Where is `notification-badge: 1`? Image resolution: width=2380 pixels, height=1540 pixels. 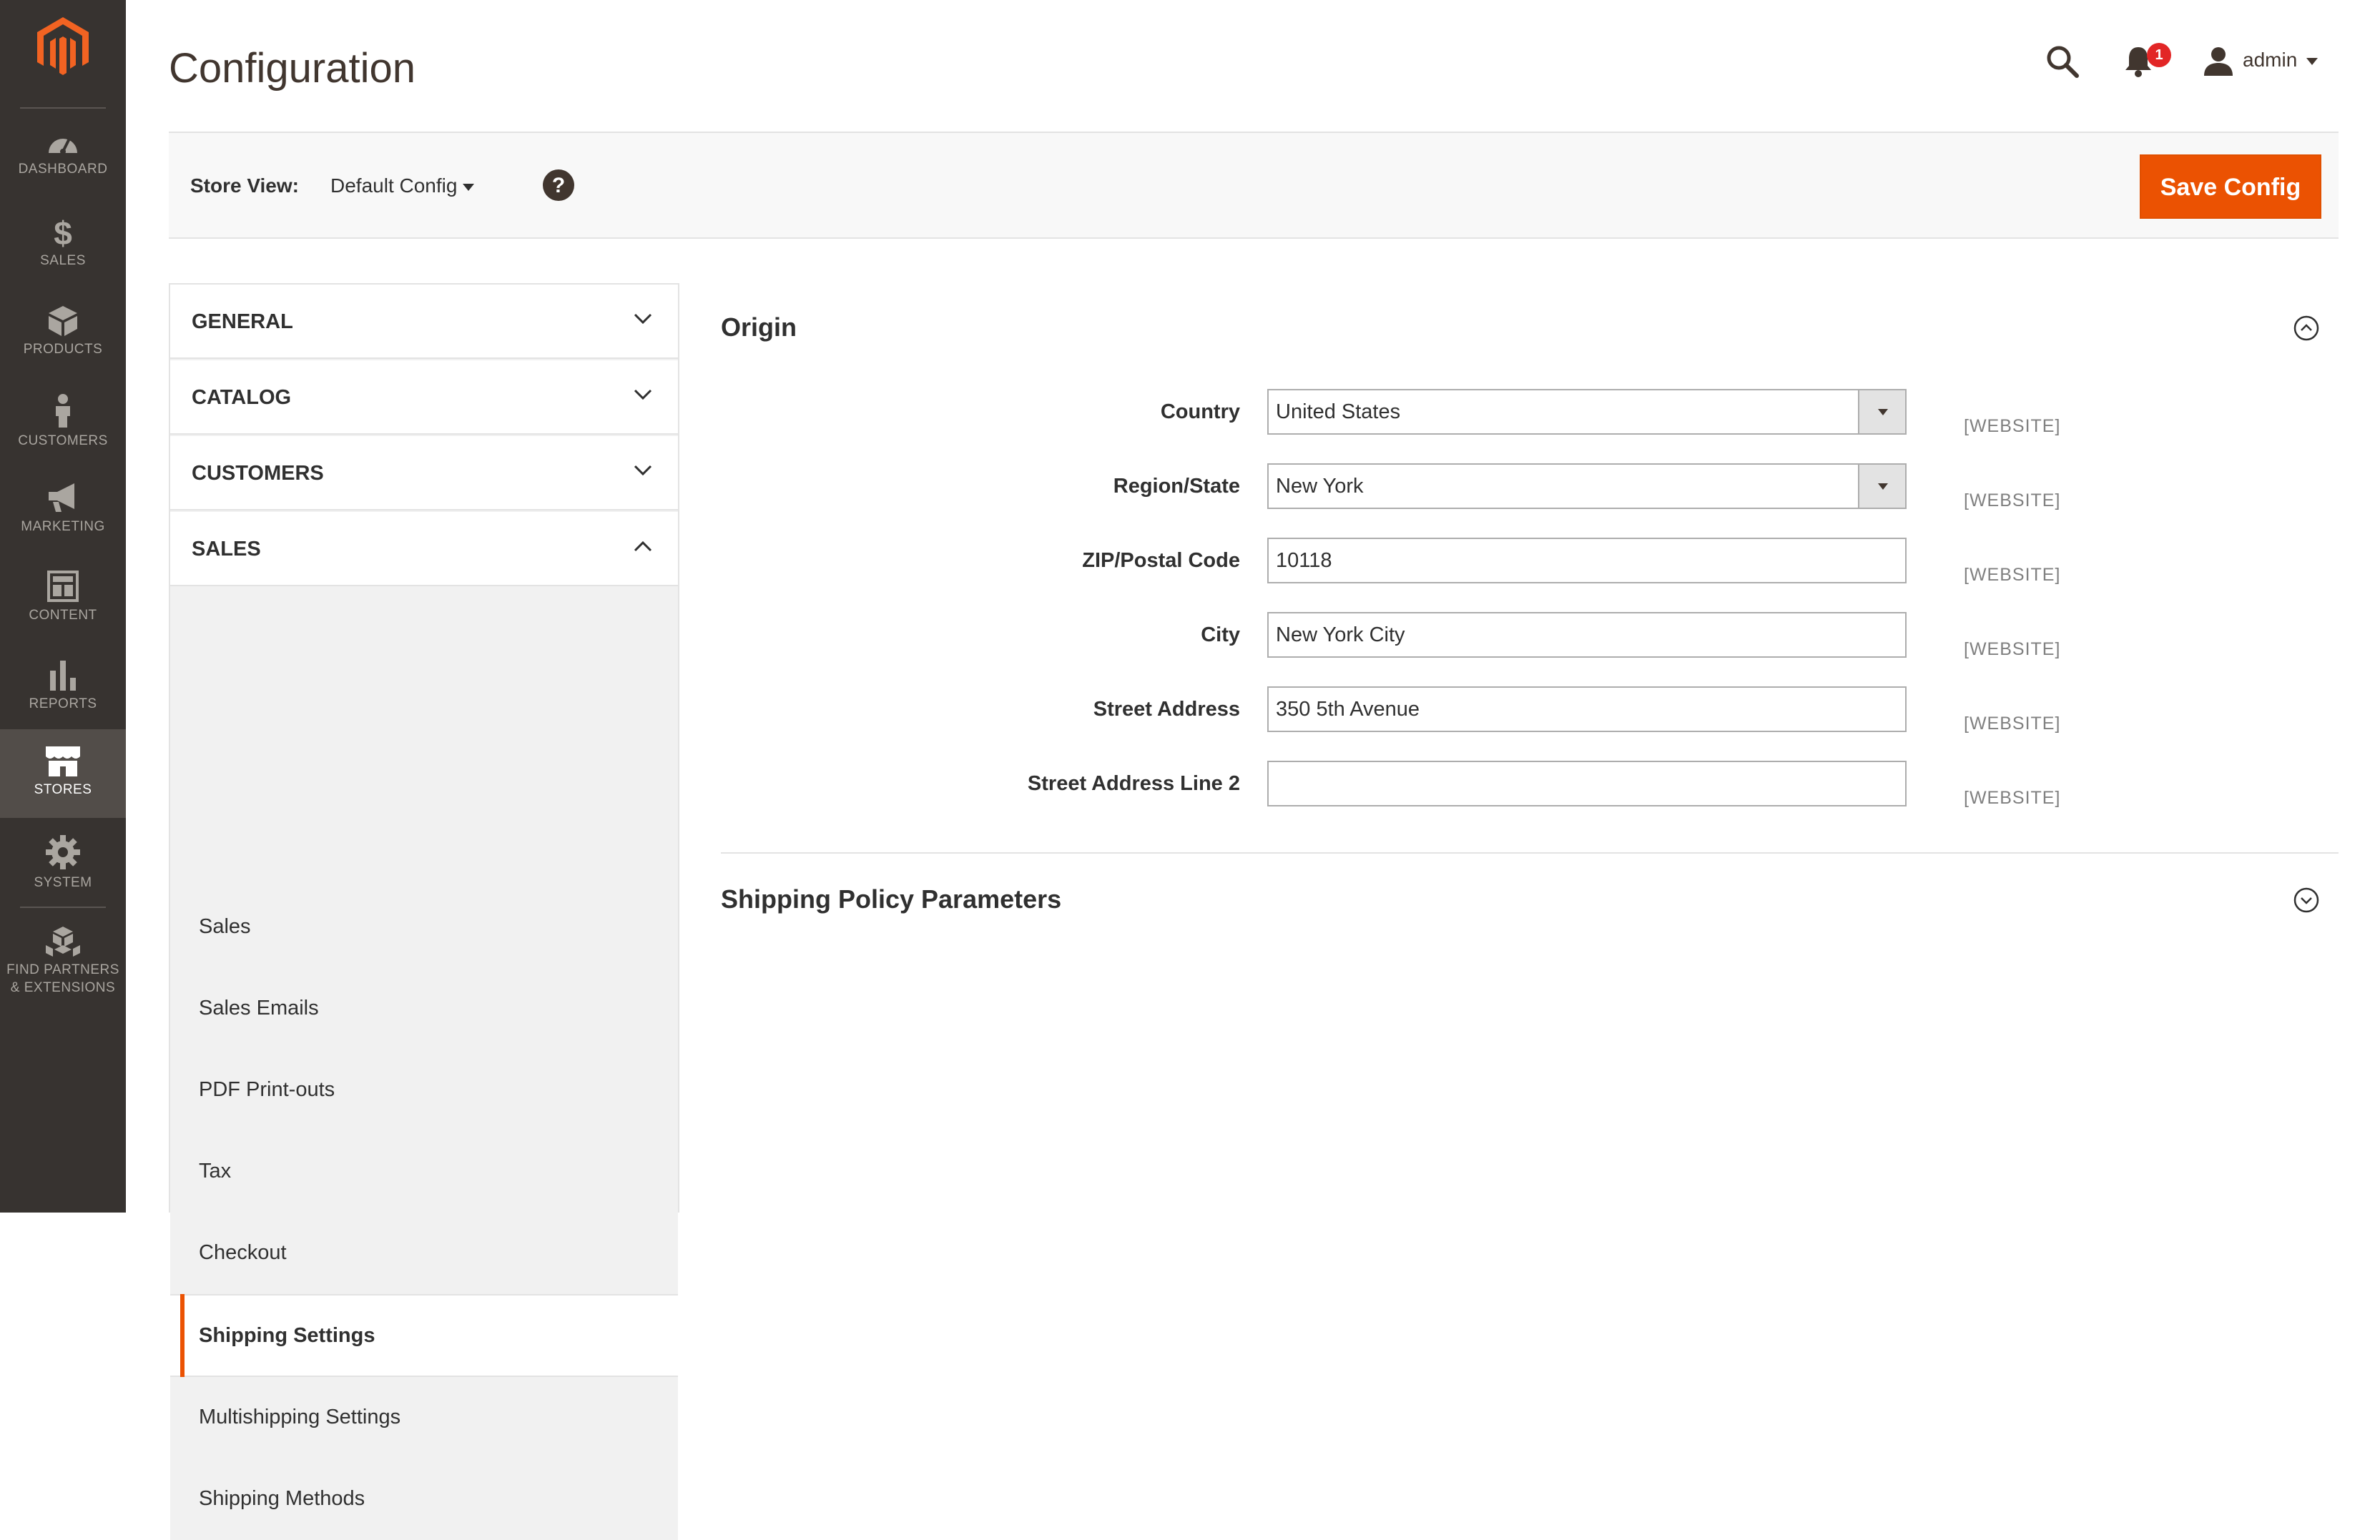 notification-badge: 1 is located at coordinates (2159, 55).